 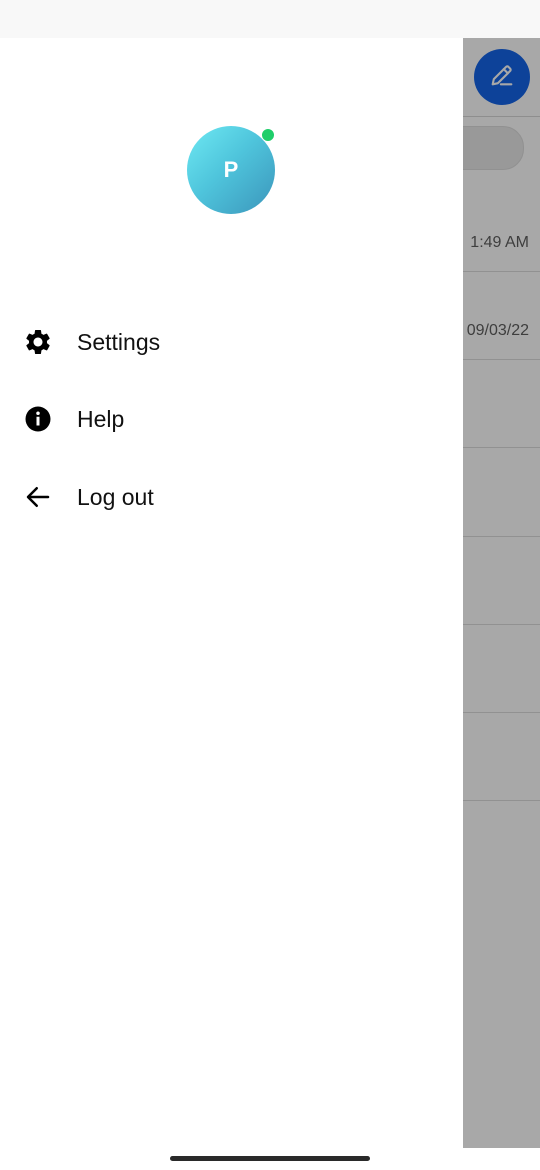 I want to click on menu-item-label: Help, so click(x=101, y=418).